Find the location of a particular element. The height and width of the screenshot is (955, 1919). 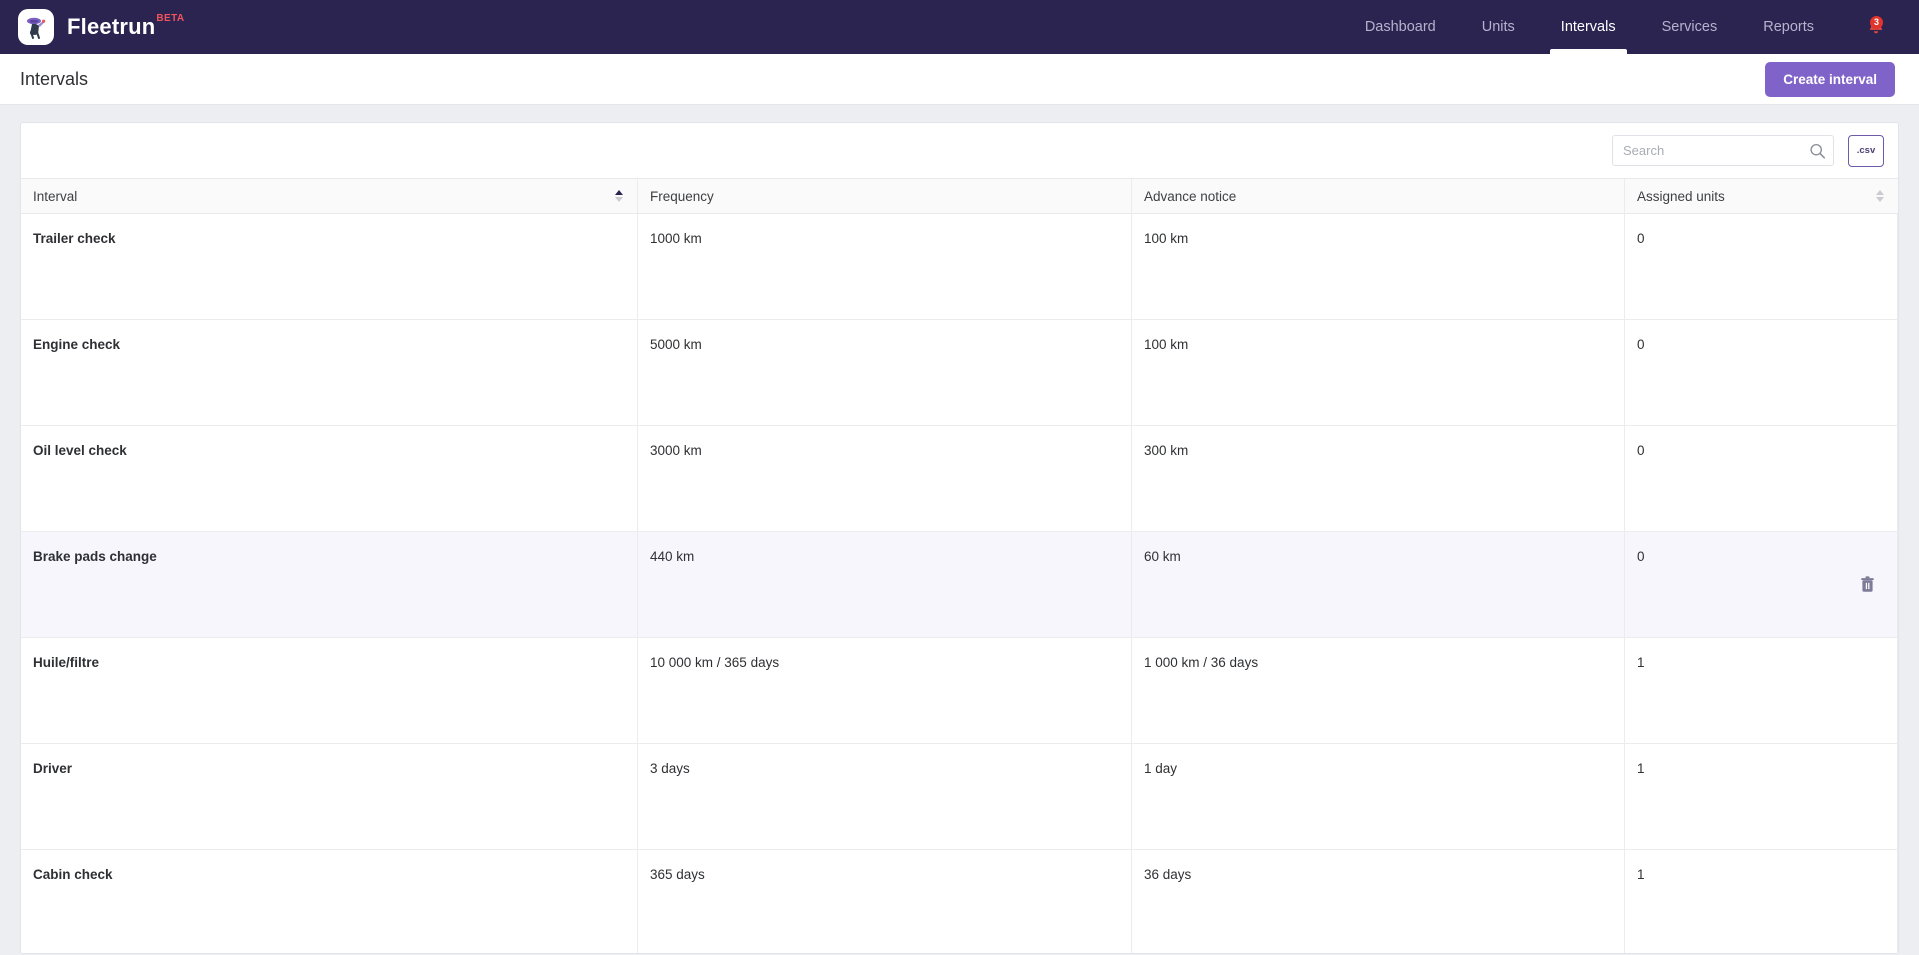

table-toolbar: .csv is located at coordinates (959, 150).